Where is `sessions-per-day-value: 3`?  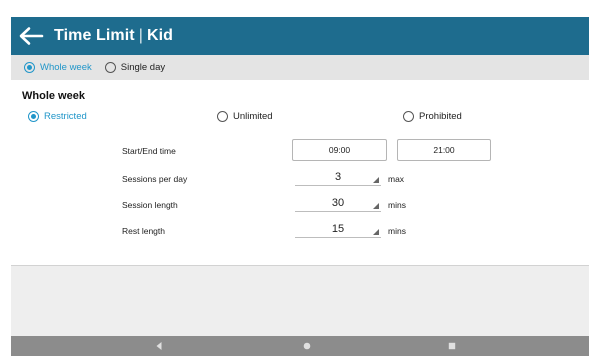
sessions-per-day-value: 3 is located at coordinates (338, 177).